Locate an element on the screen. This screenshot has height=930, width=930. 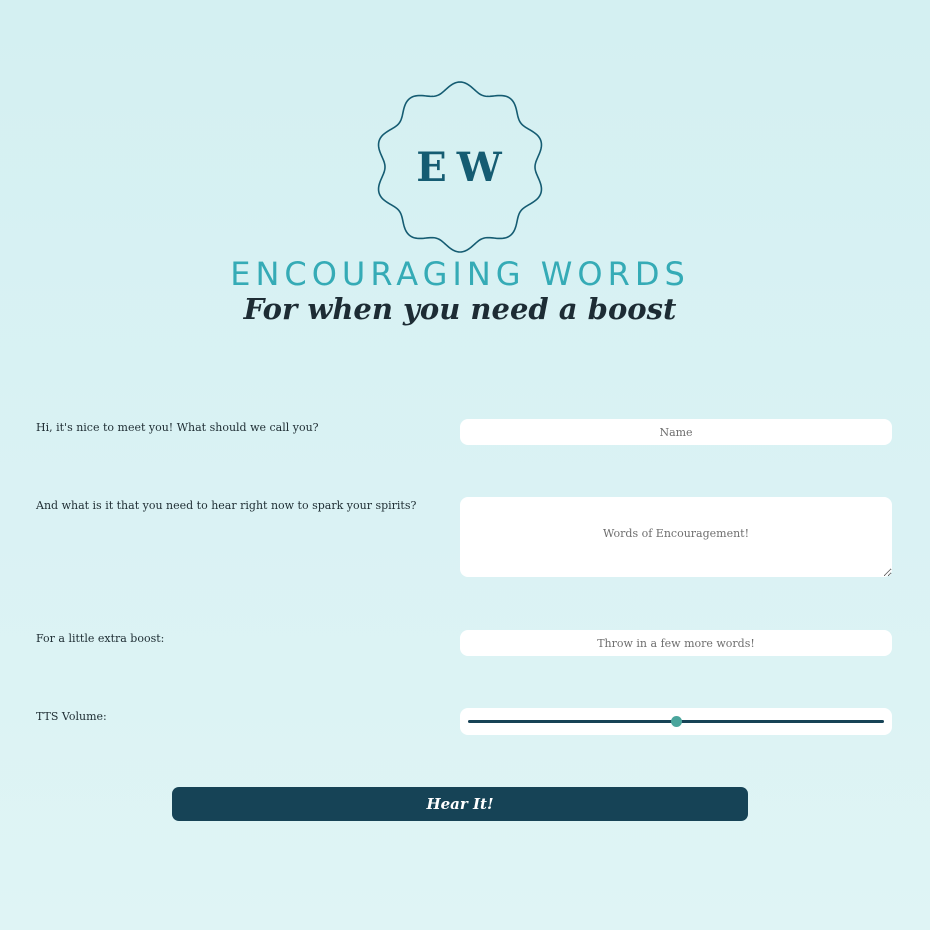
extra-label: For a little extra boost: is located at coordinates (100, 638).